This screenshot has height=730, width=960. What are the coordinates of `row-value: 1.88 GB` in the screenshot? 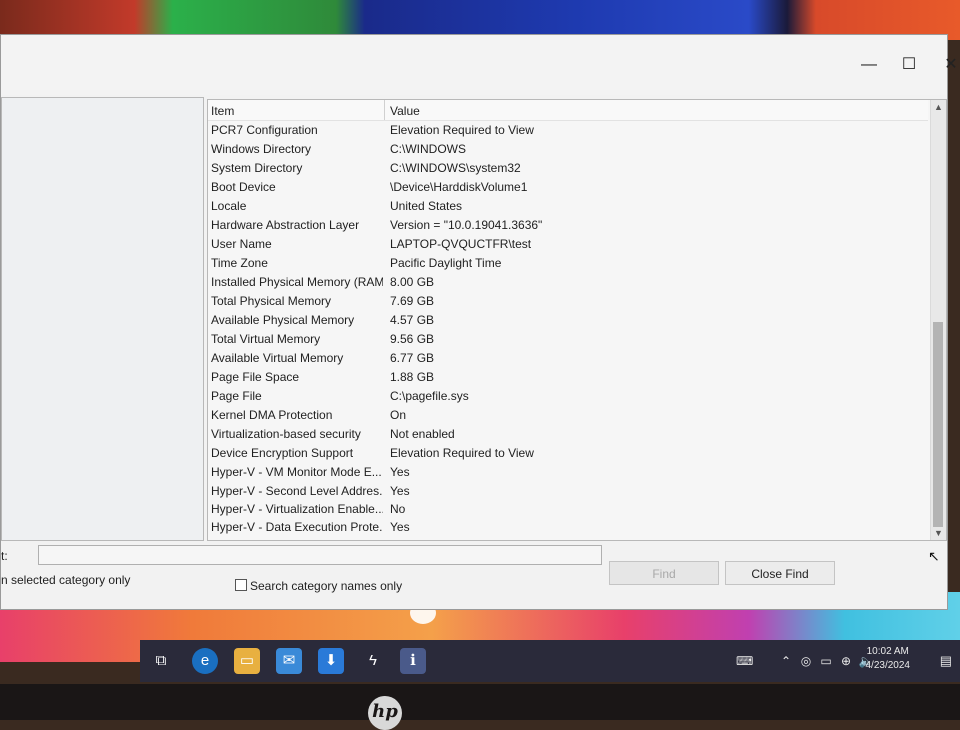 It's located at (412, 377).